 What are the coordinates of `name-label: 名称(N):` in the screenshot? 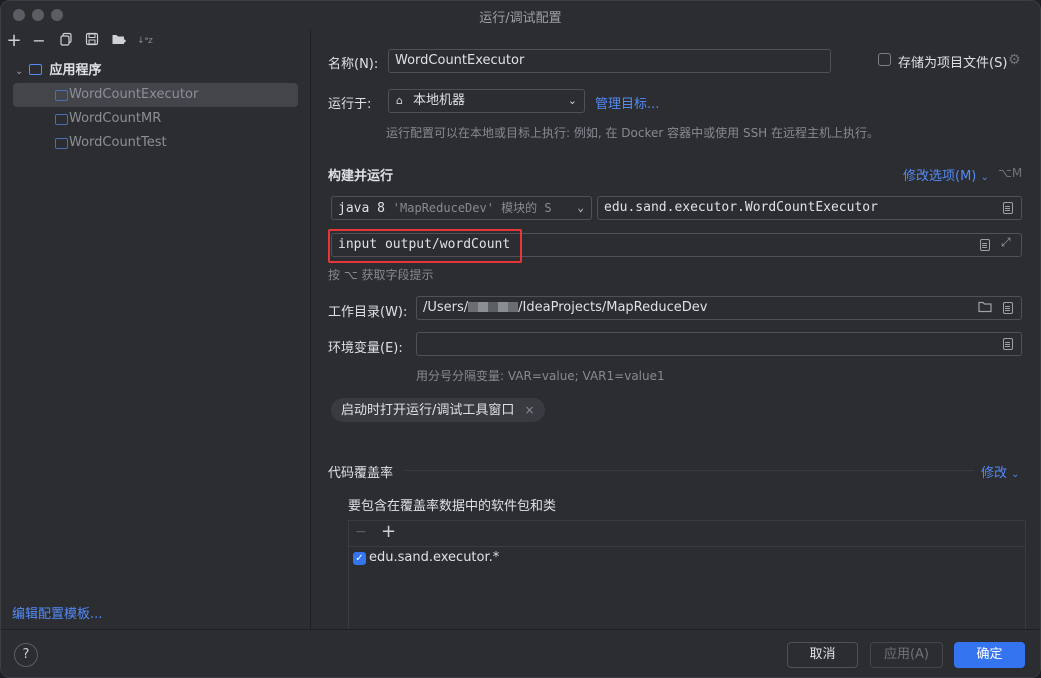 It's located at (353, 64).